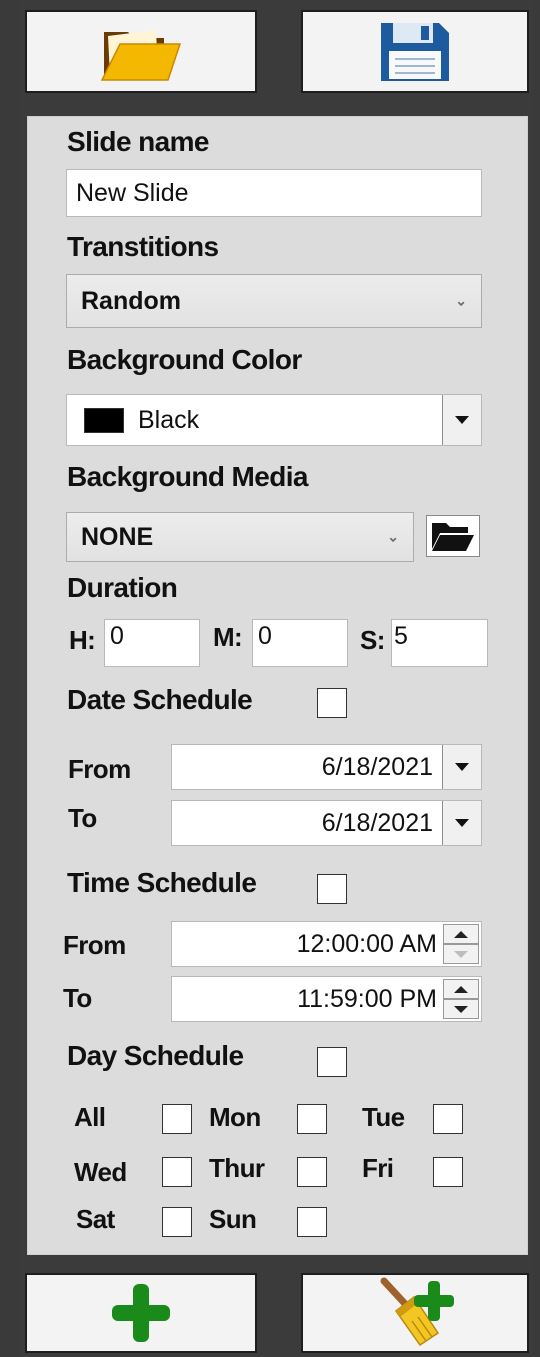 This screenshot has height=1357, width=540. I want to click on day-sun-checkbox, so click(312, 1222).